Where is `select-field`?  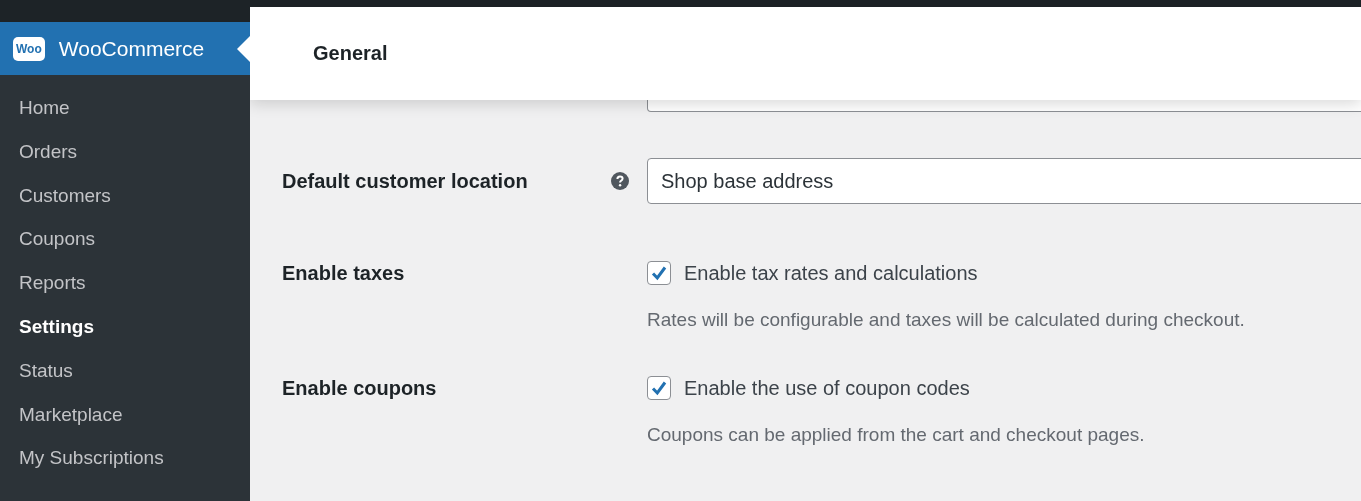
select-field is located at coordinates (1004, 106).